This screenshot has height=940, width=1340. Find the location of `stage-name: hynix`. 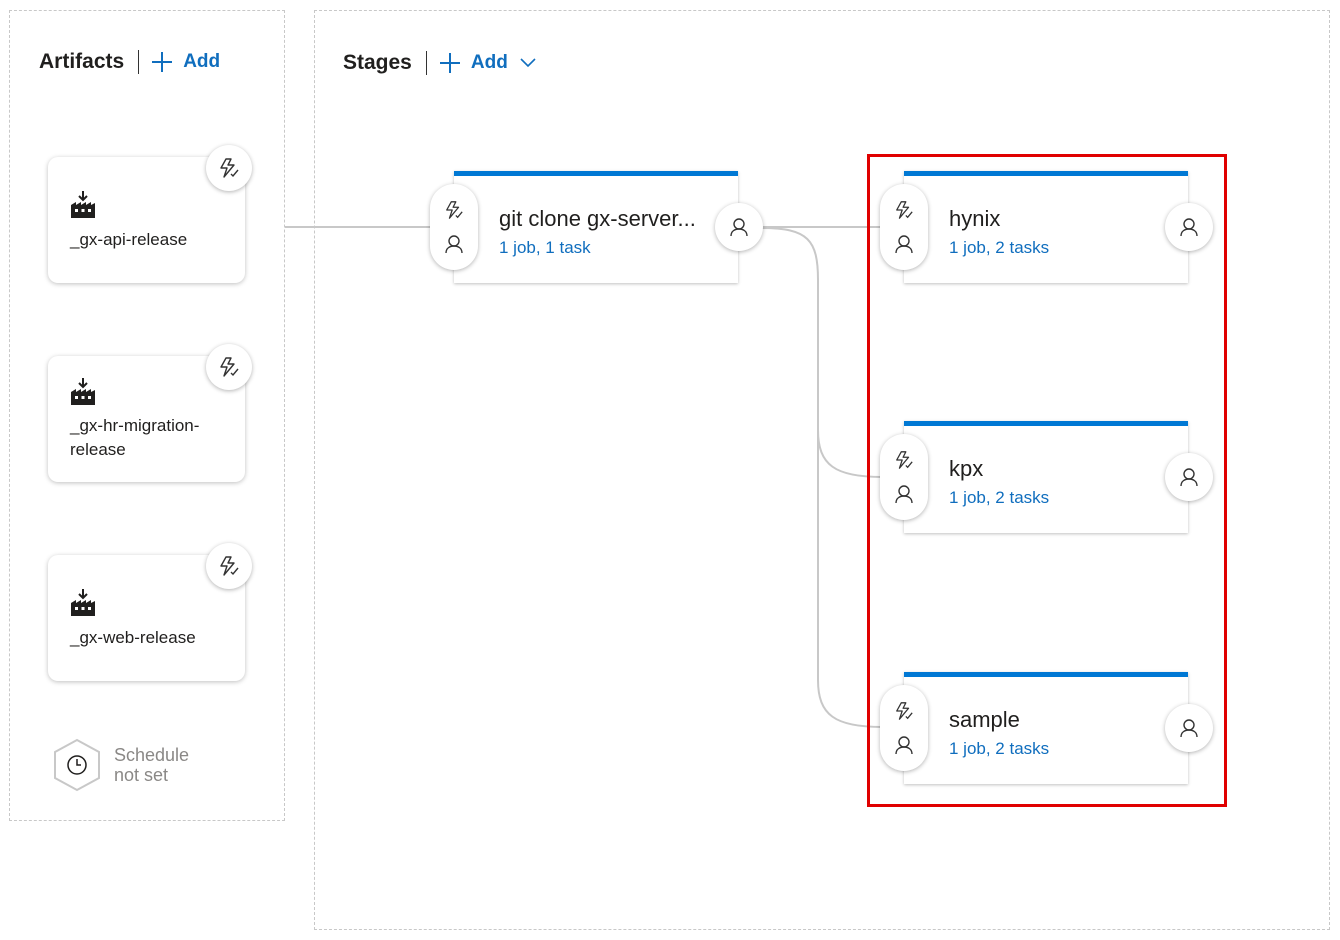

stage-name: hynix is located at coordinates (975, 218).